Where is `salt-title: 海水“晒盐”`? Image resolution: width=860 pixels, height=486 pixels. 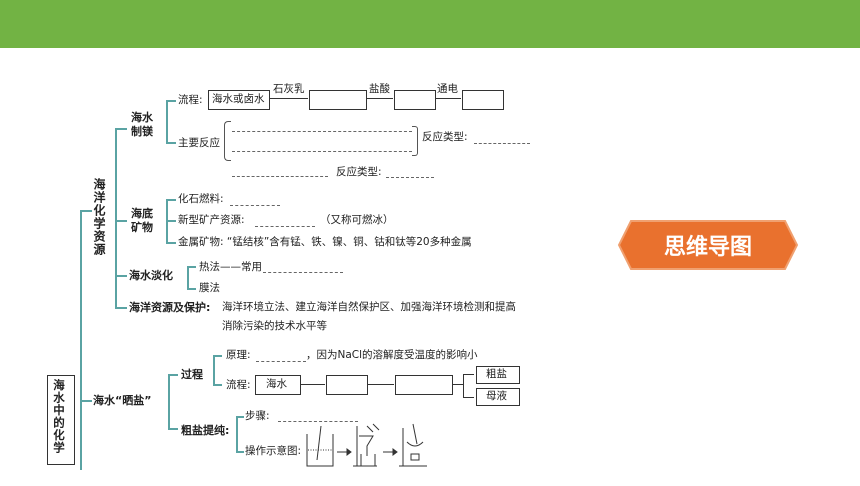
salt-title: 海水“晒盐” is located at coordinates (122, 400).